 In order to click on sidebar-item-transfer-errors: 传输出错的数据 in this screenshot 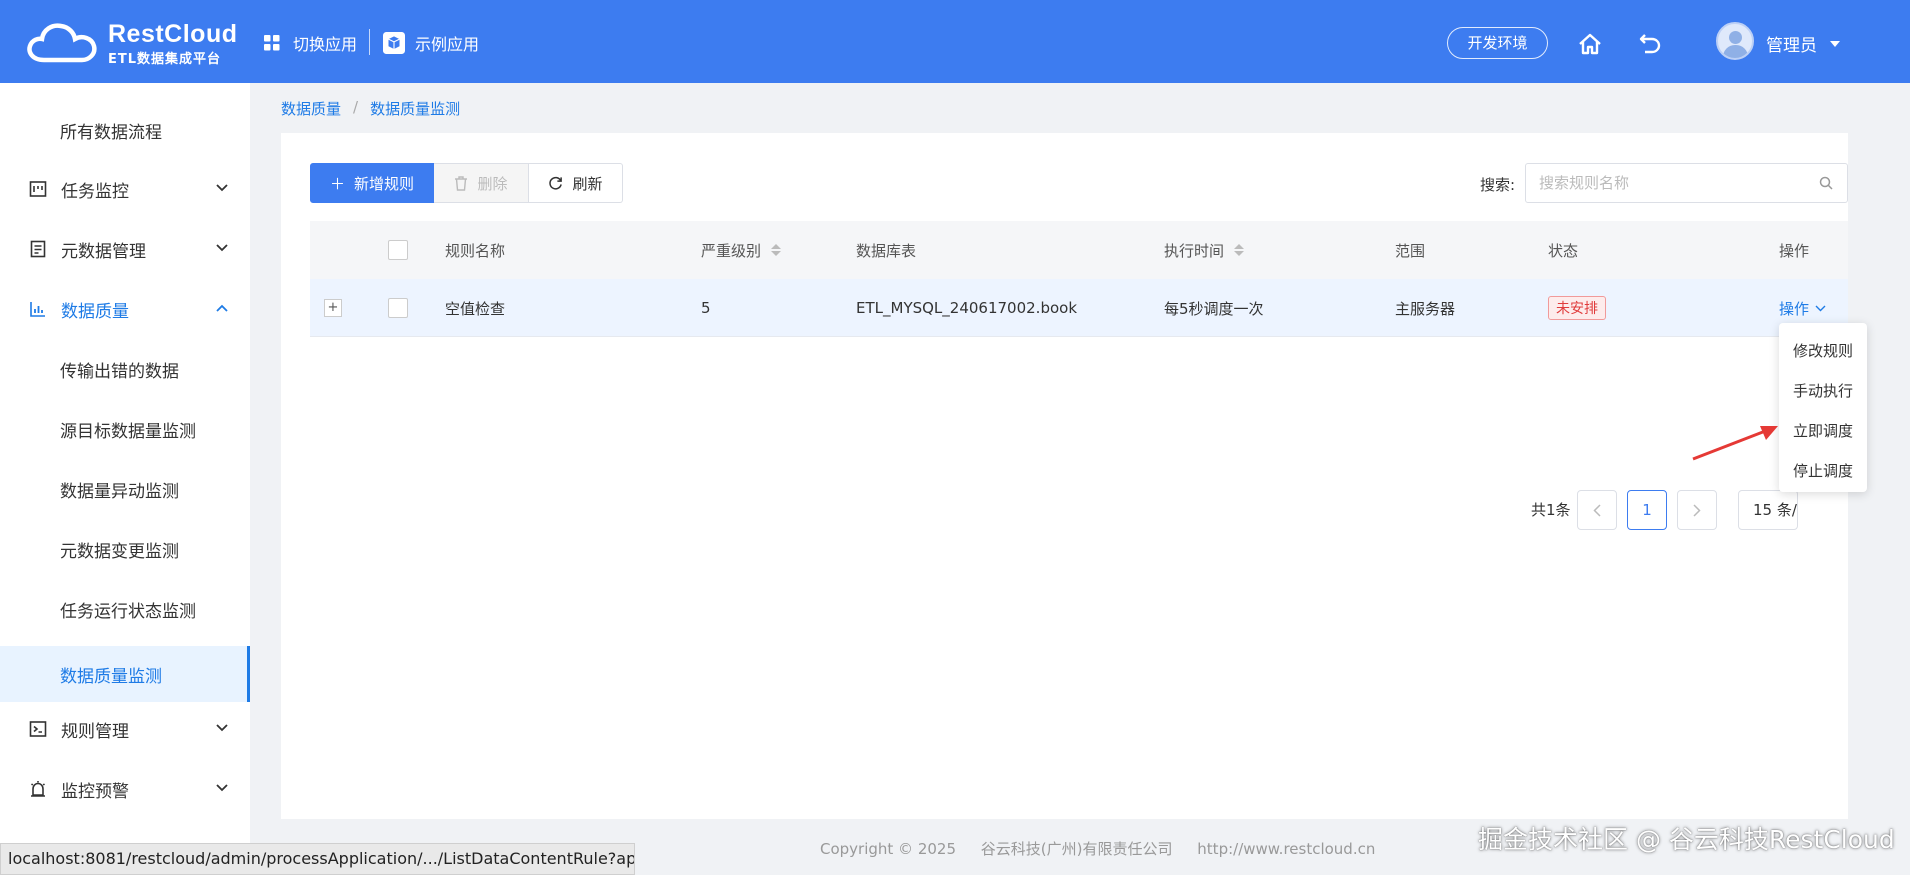, I will do `click(125, 369)`.